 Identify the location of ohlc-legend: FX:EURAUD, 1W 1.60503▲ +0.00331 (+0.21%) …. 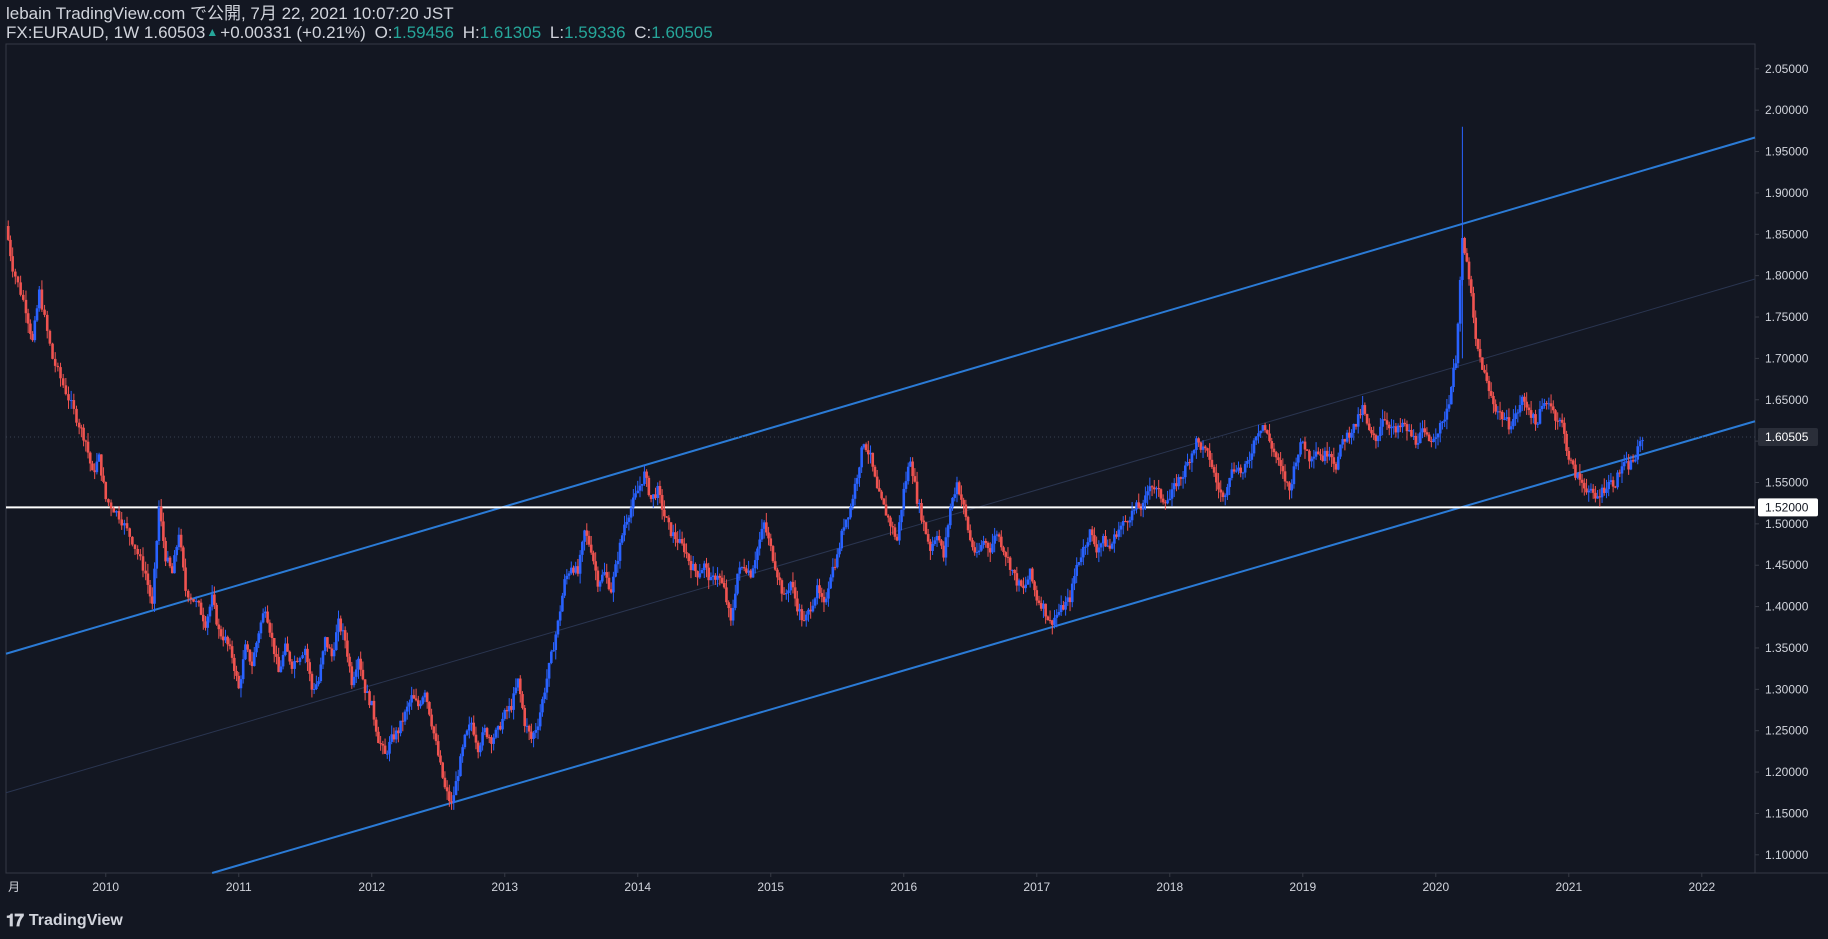
(359, 32).